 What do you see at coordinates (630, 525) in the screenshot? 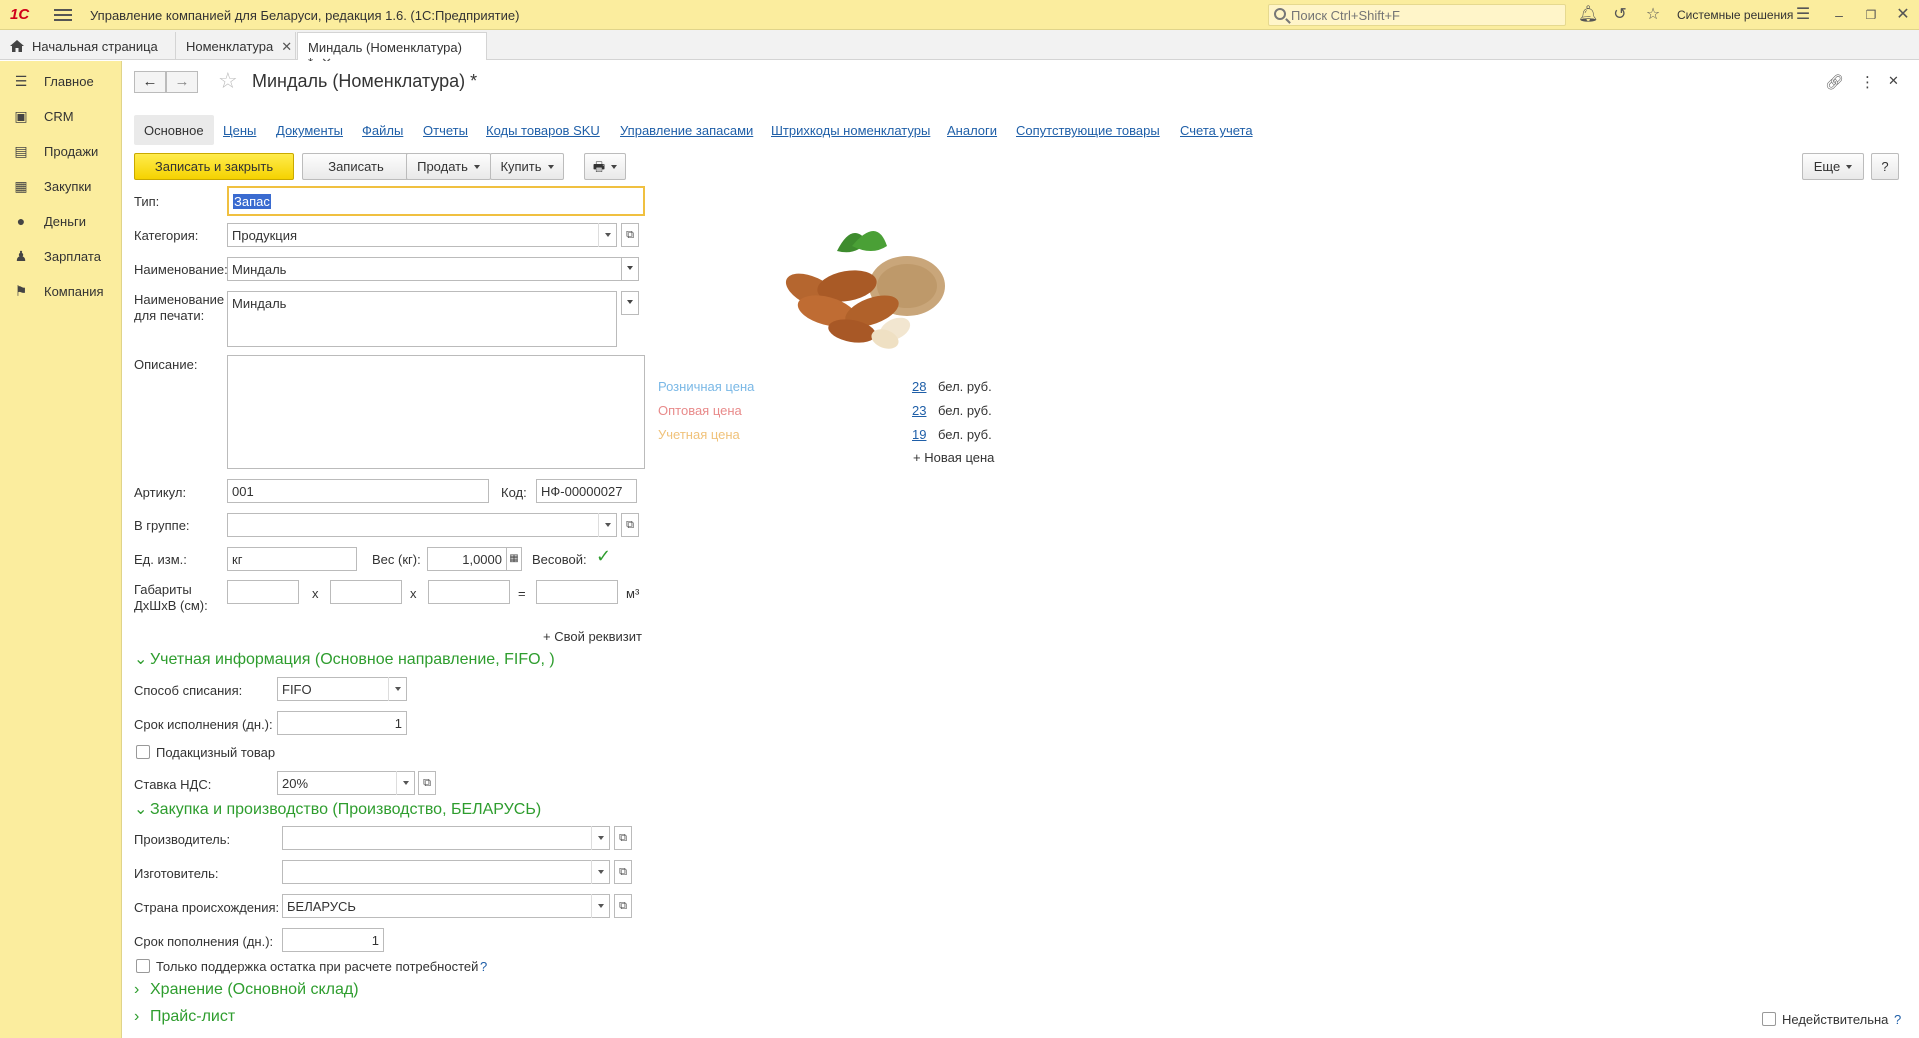
I see `open-group-icon: ⧉` at bounding box center [630, 525].